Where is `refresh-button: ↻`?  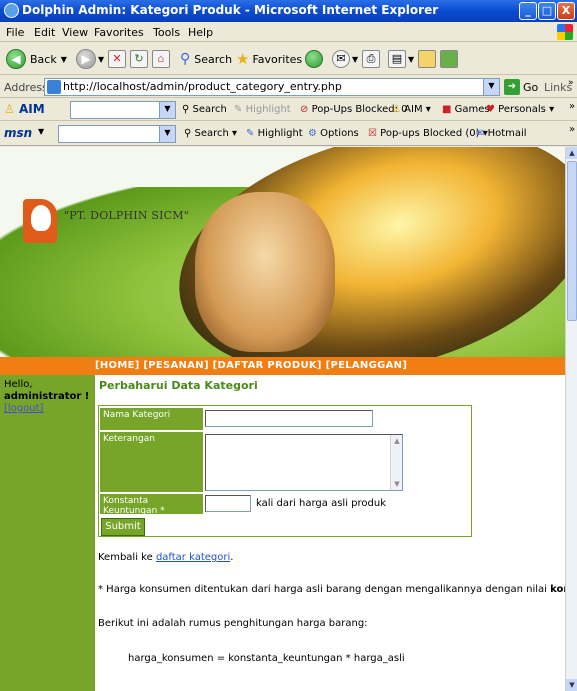
refresh-button: ↻ is located at coordinates (139, 59).